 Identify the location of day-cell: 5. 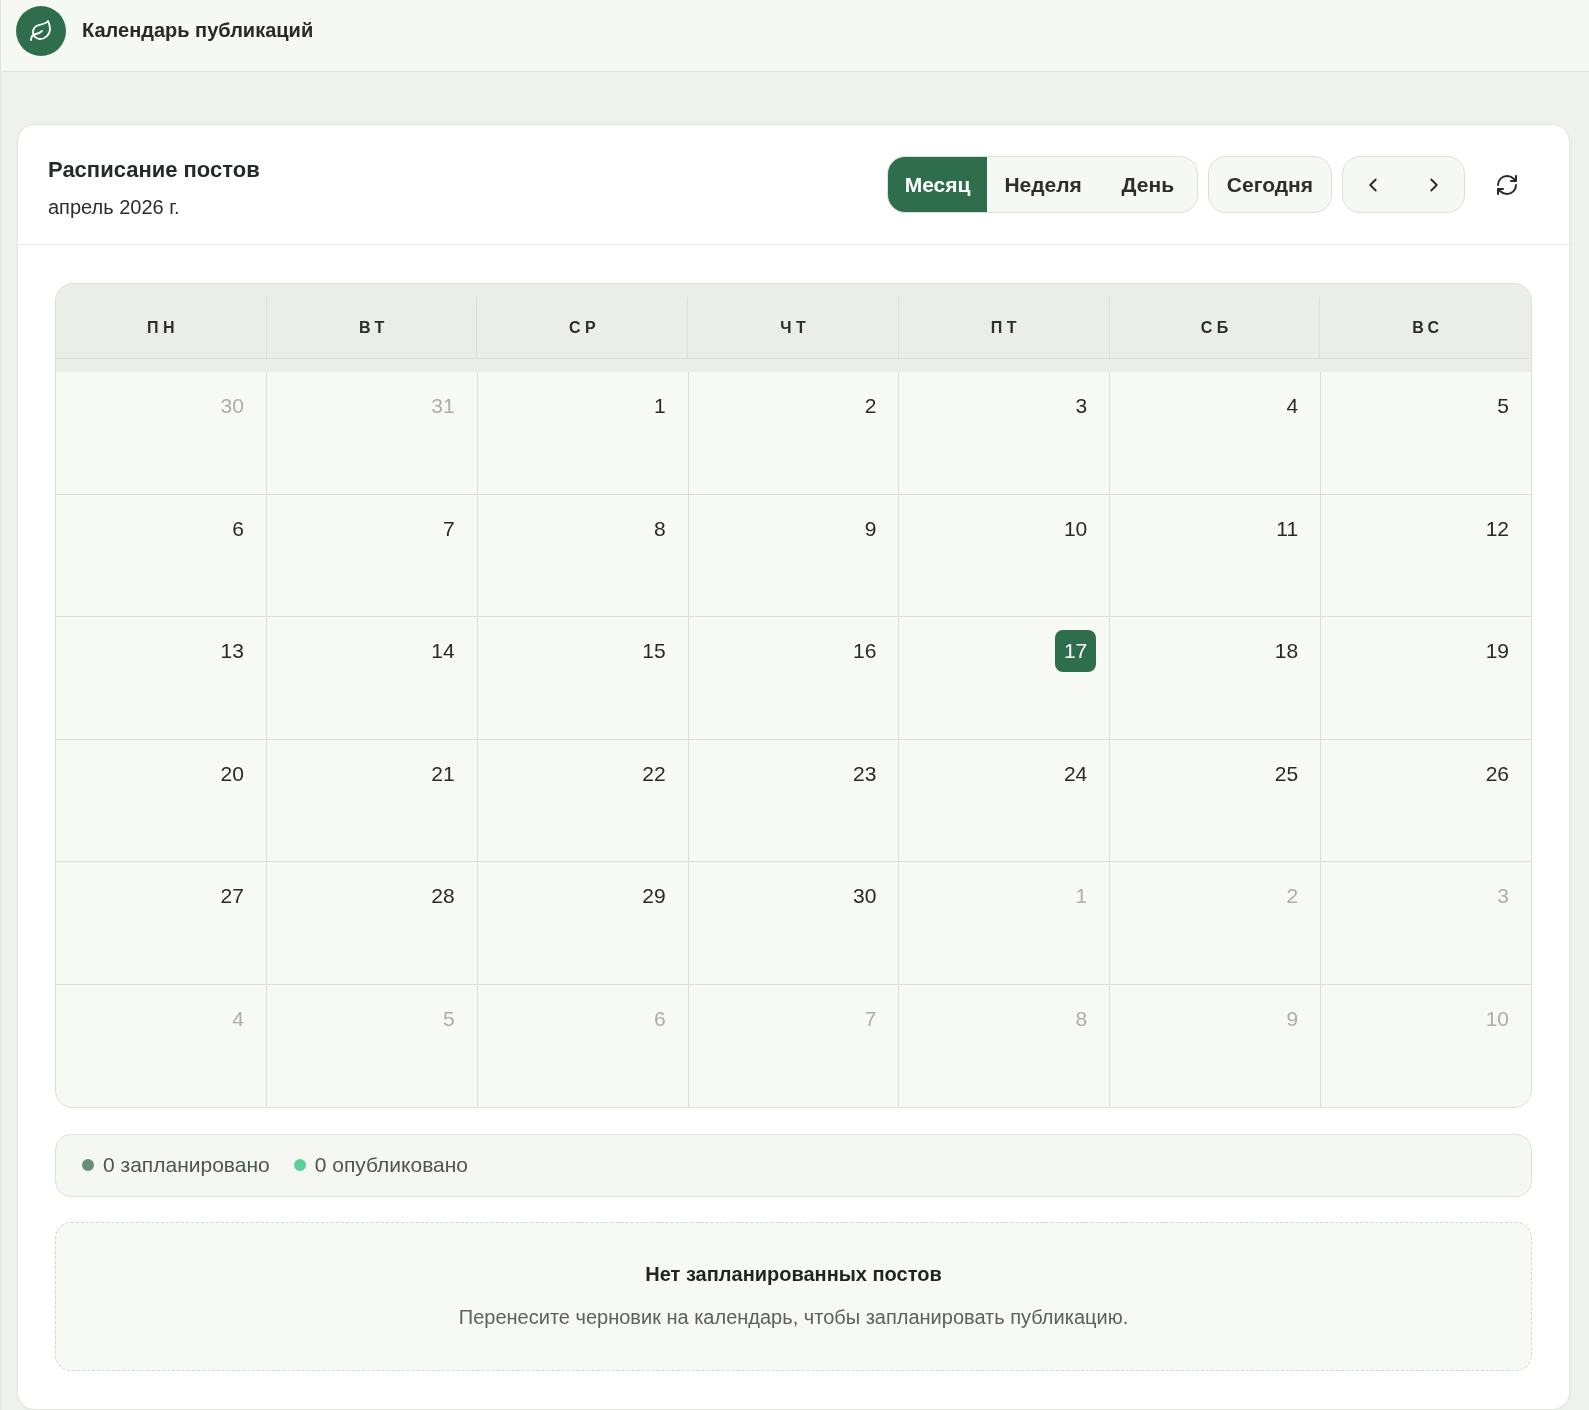
(1426, 433).